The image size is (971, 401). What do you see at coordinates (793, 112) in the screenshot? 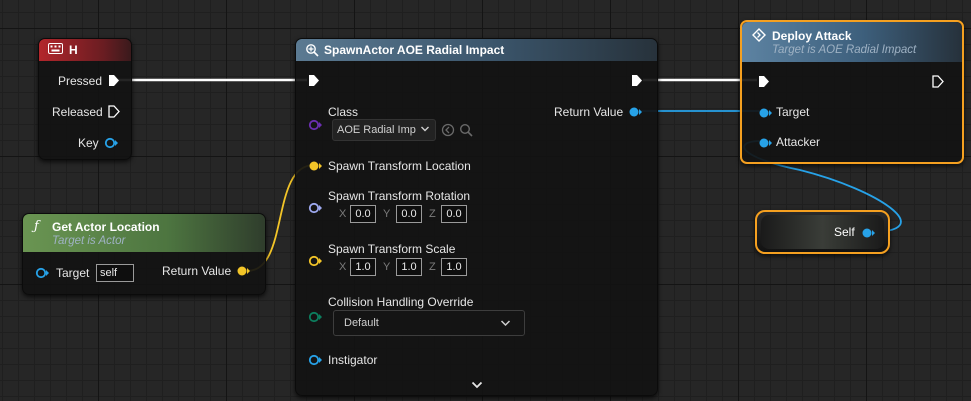
I see `deploy-target-label: Target` at bounding box center [793, 112].